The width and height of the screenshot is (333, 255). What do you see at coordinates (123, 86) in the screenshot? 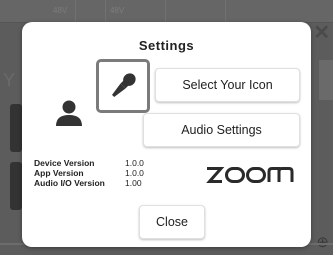
I see `user-icon-preview` at bounding box center [123, 86].